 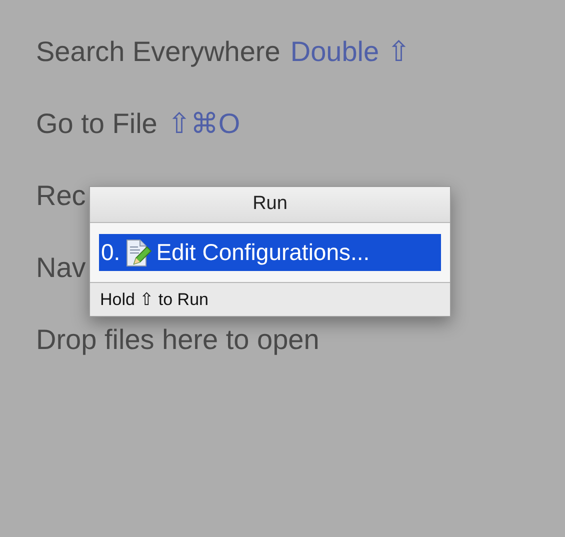 I want to click on hint-text: Go to File, so click(x=97, y=124).